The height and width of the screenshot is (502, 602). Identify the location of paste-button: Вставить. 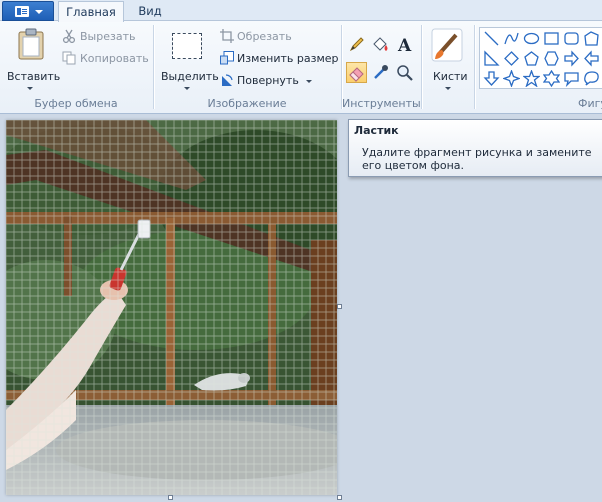
(32, 58).